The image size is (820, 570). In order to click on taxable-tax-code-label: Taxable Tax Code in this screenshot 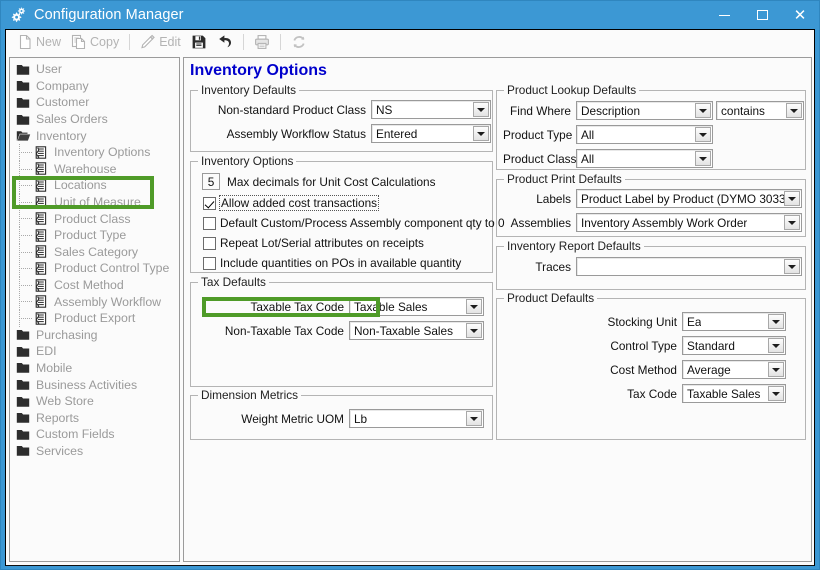, I will do `click(297, 306)`.